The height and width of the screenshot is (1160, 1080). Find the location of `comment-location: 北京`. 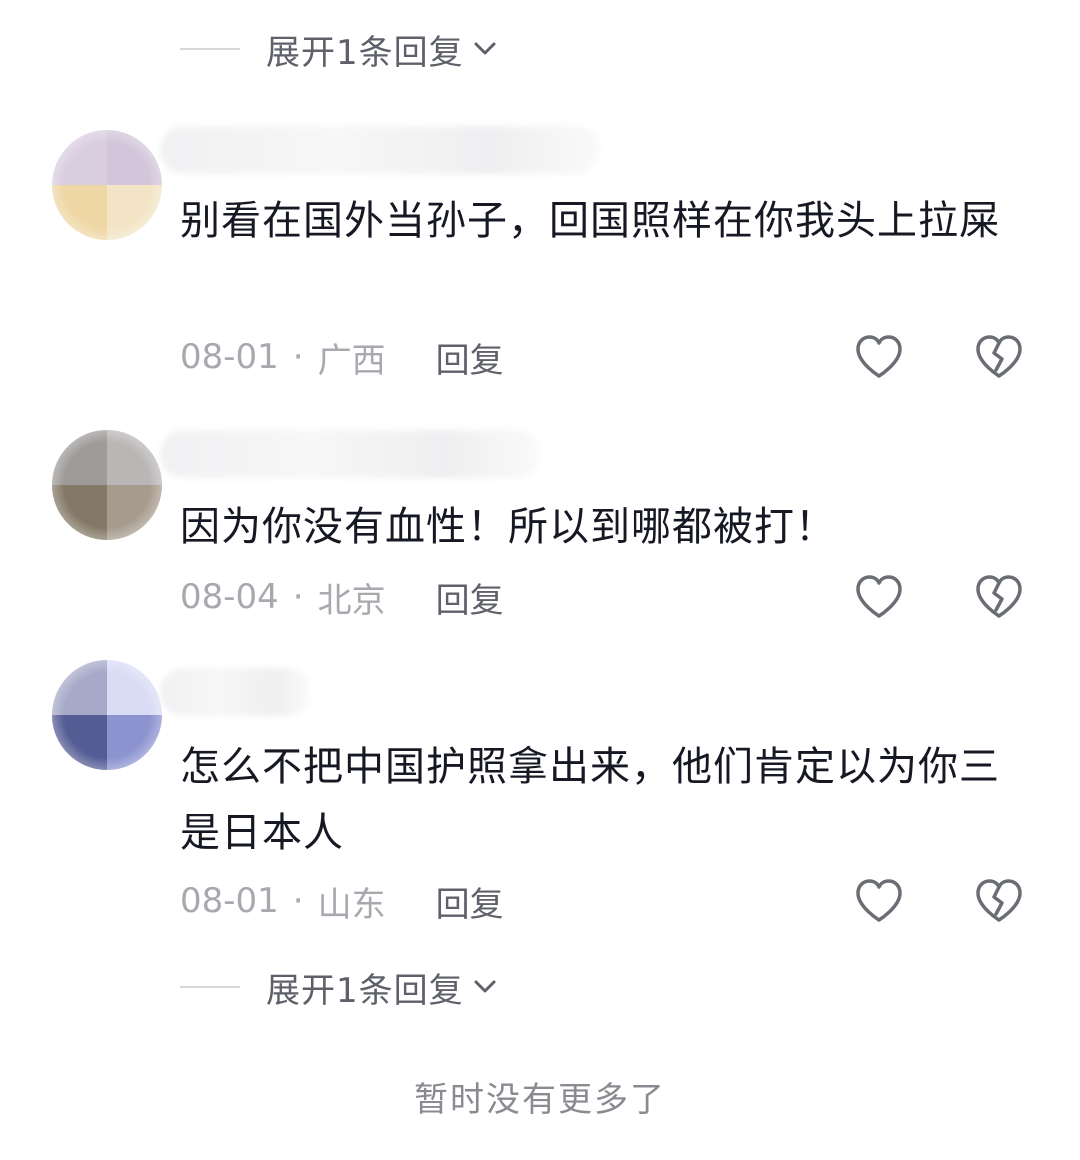

comment-location: 北京 is located at coordinates (351, 600).